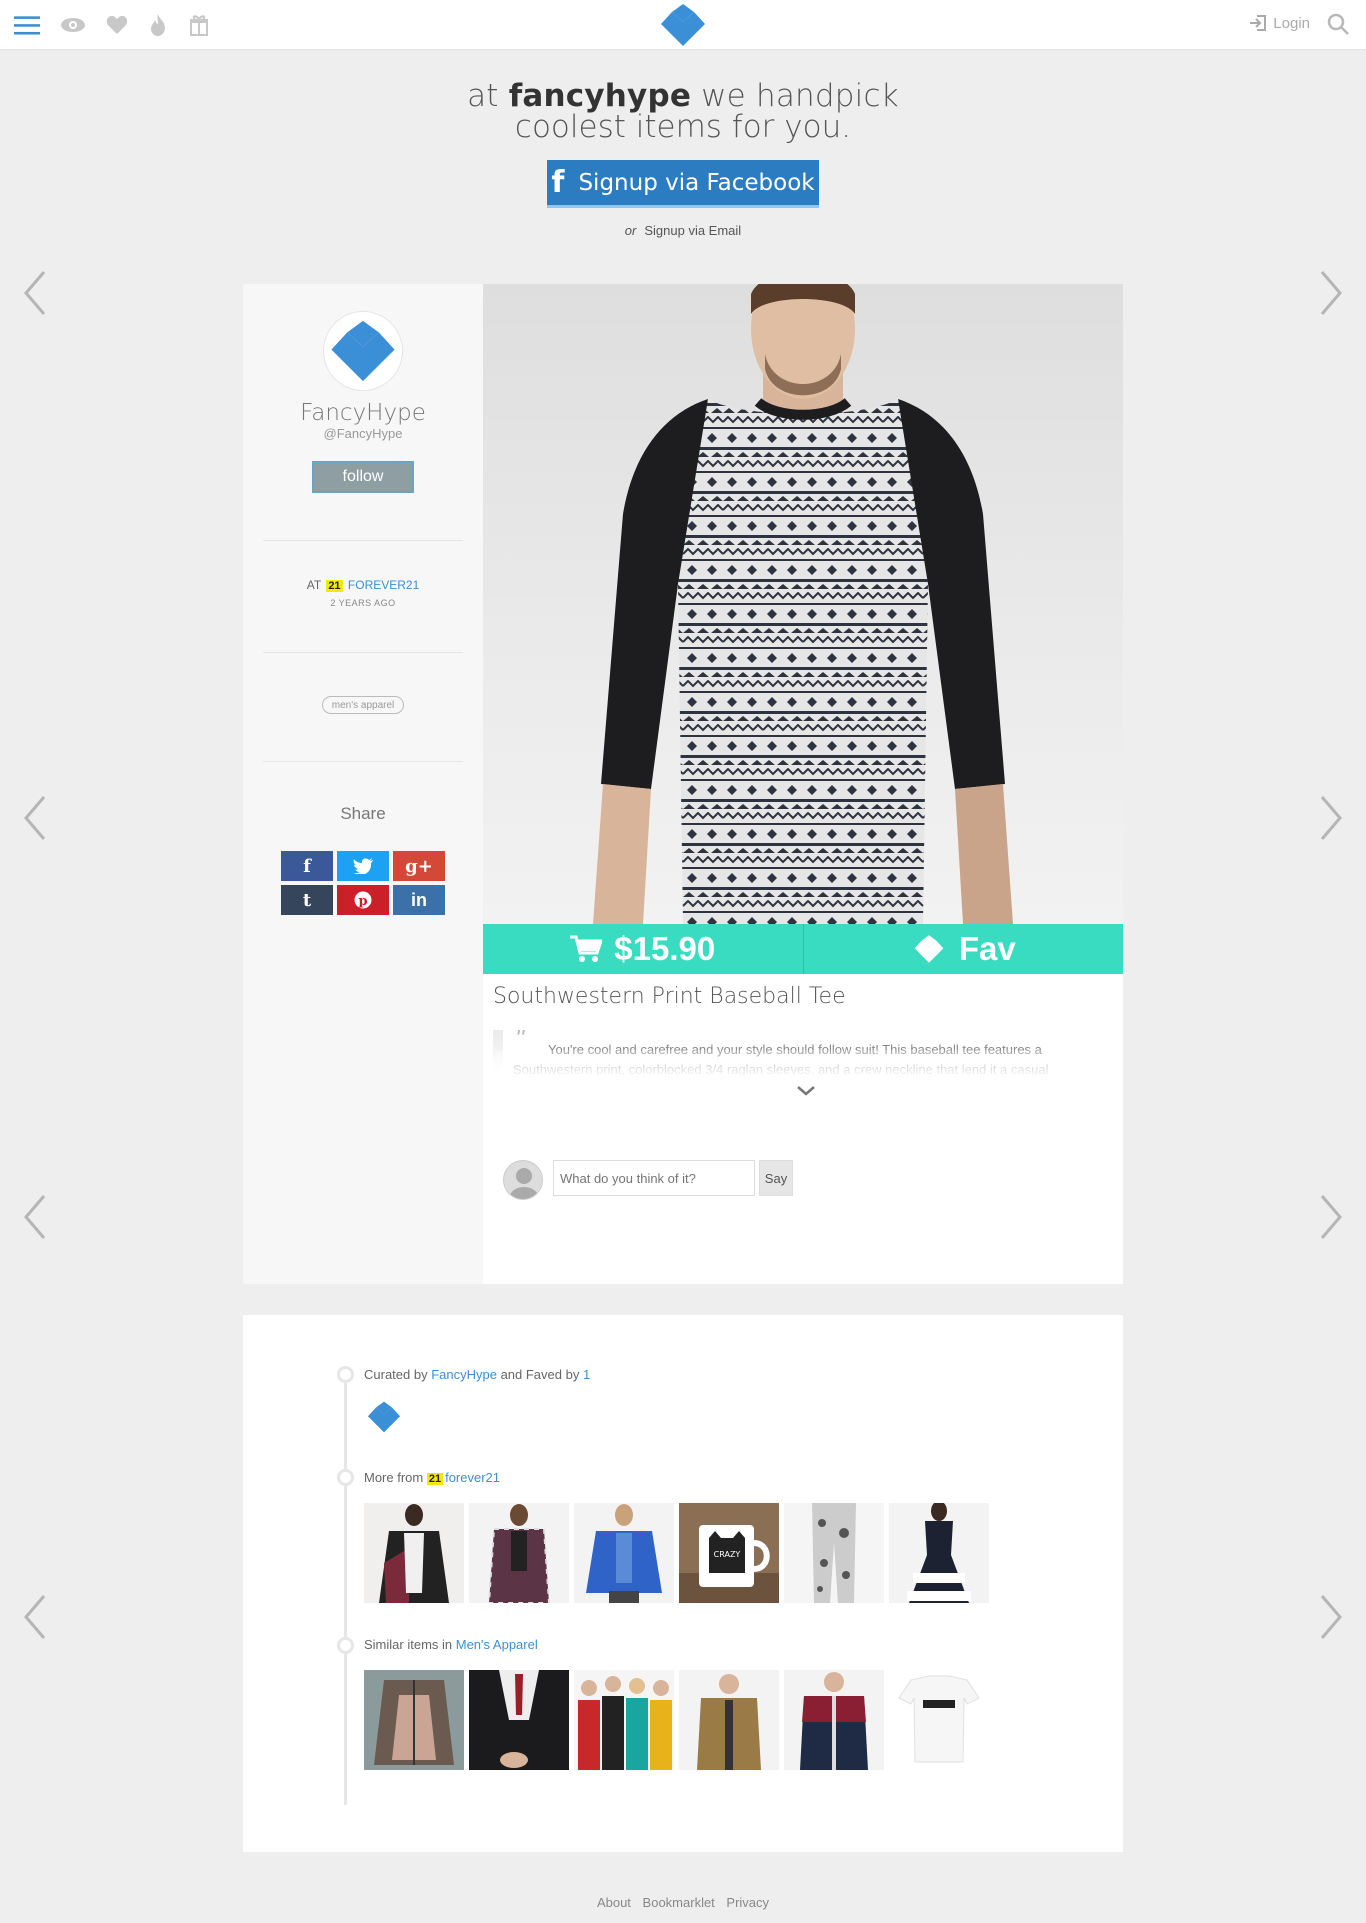 The height and width of the screenshot is (1923, 1366). Describe the element at coordinates (524, 1183) in the screenshot. I see `default-user-icon` at that location.